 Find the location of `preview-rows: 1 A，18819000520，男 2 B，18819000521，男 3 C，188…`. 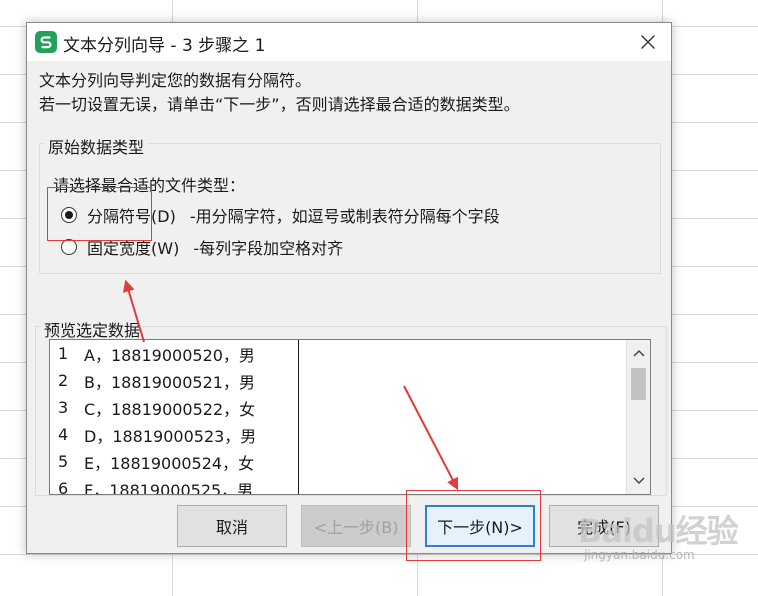

preview-rows: 1 A，18819000520，男 2 B，18819000521，男 3 C，188… is located at coordinates (174, 417).